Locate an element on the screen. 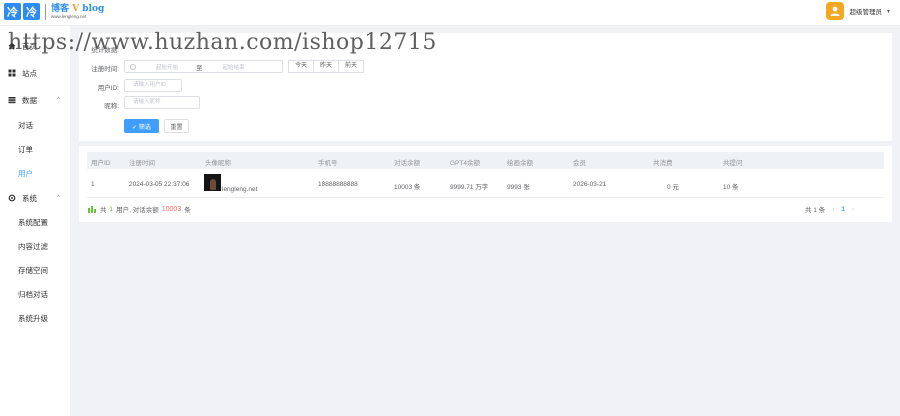 The width and height of the screenshot is (900, 416). range-start-input: 起始开始 is located at coordinates (167, 67).